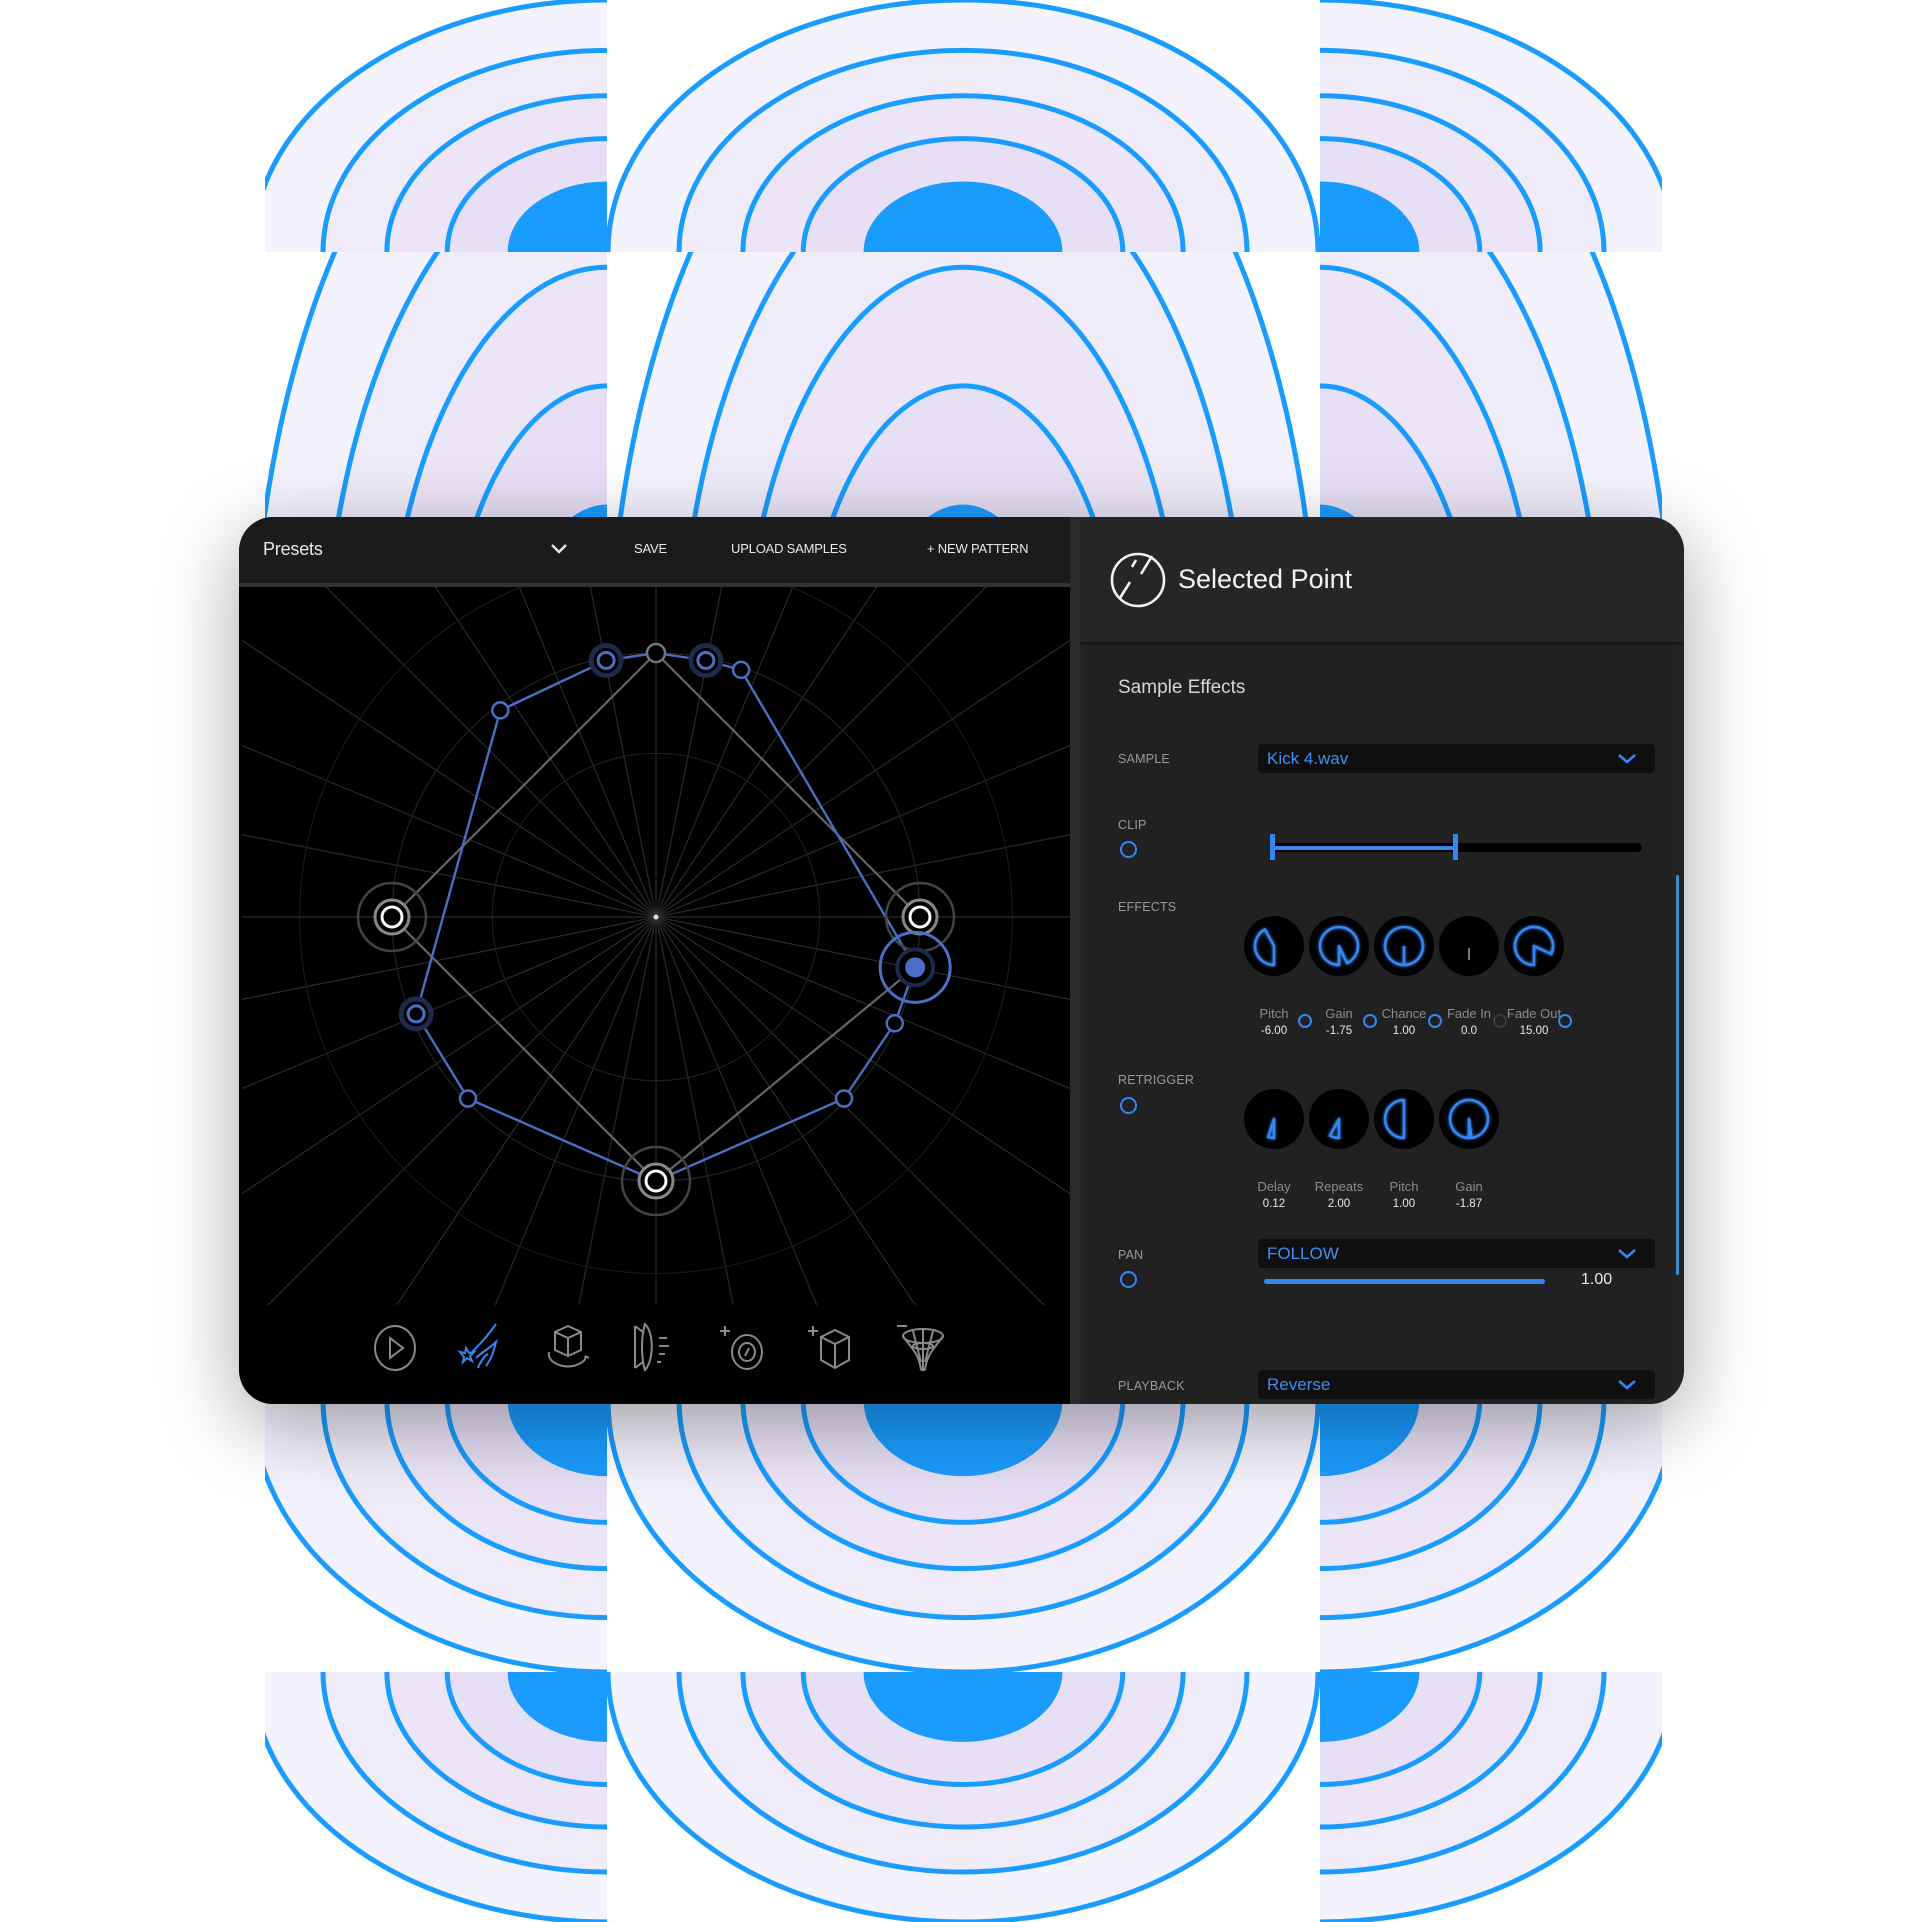 The width and height of the screenshot is (1922, 1922). I want to click on knob-gain: Gain -1.87, so click(1469, 1149).